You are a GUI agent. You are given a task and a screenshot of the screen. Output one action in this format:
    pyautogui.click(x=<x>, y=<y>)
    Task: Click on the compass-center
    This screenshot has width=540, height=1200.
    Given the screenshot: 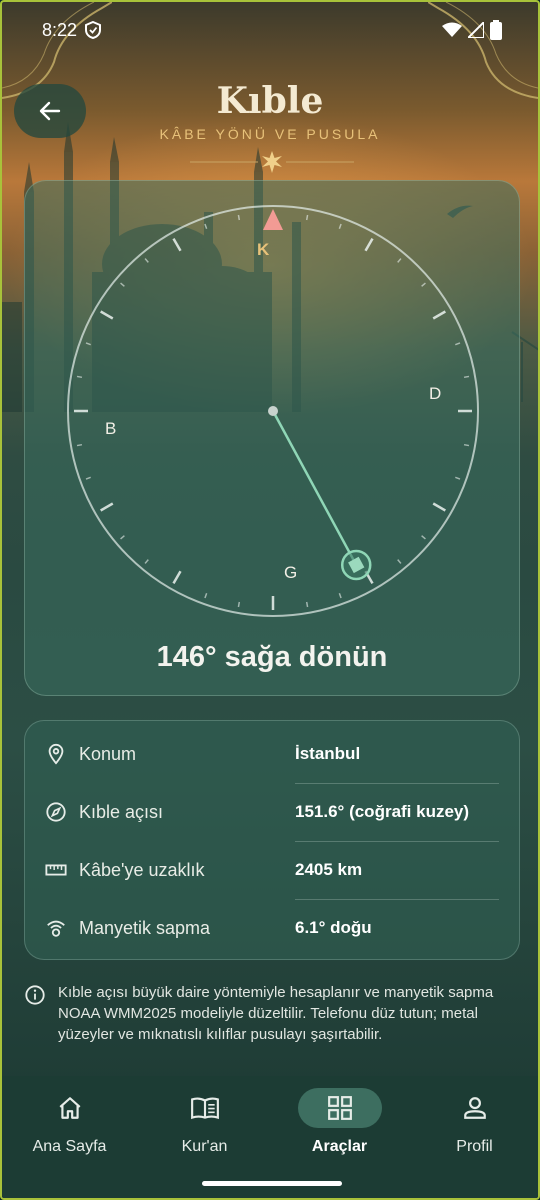 What is the action you would take?
    pyautogui.click(x=273, y=411)
    